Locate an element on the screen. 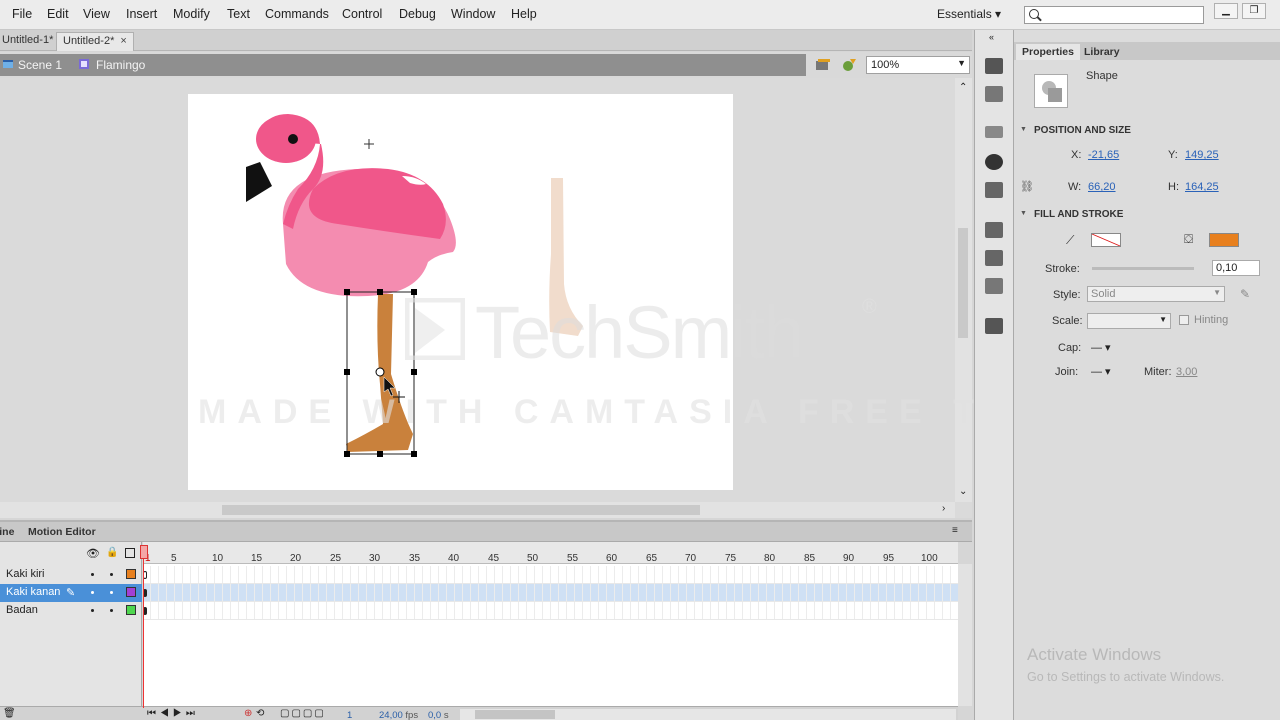 This screenshot has height=720, width=1280. menu-modify: Modify is located at coordinates (191, 14).